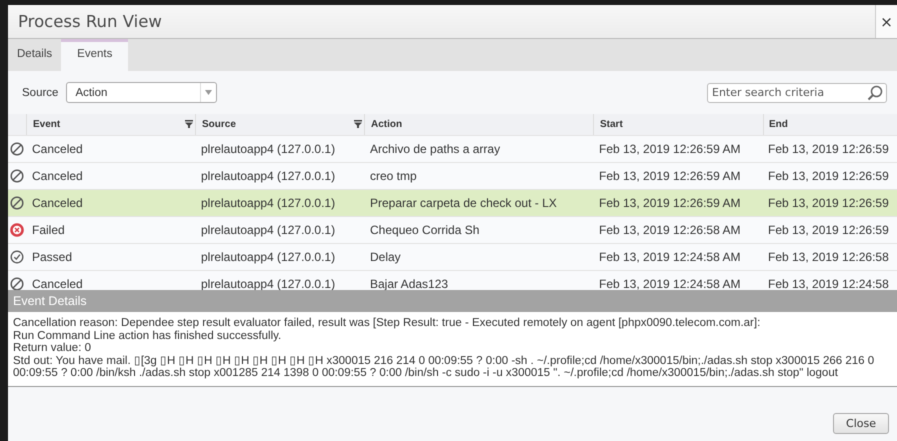 This screenshot has width=897, height=441. I want to click on table-row: Canceled plrelautoapp4 (127.0.0.1) Preparar carpeta de check out - LX Feb 13, 2019 12:26:59 AM Feb 13, 2019 12:26:59, so click(452, 203).